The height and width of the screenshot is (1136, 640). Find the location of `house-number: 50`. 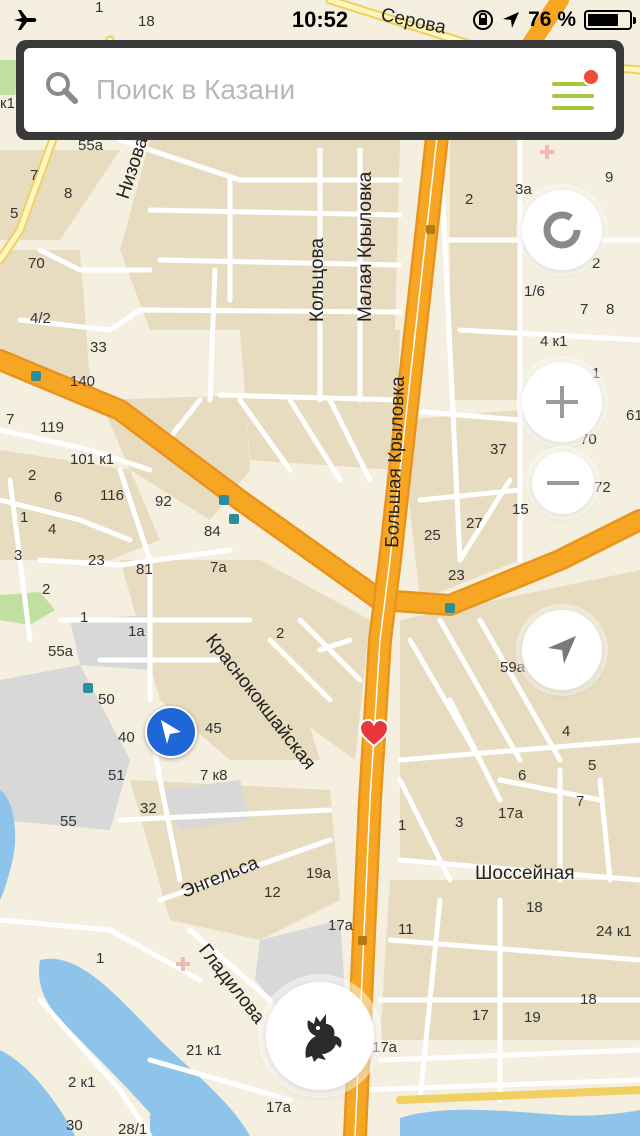

house-number: 50 is located at coordinates (106, 699).